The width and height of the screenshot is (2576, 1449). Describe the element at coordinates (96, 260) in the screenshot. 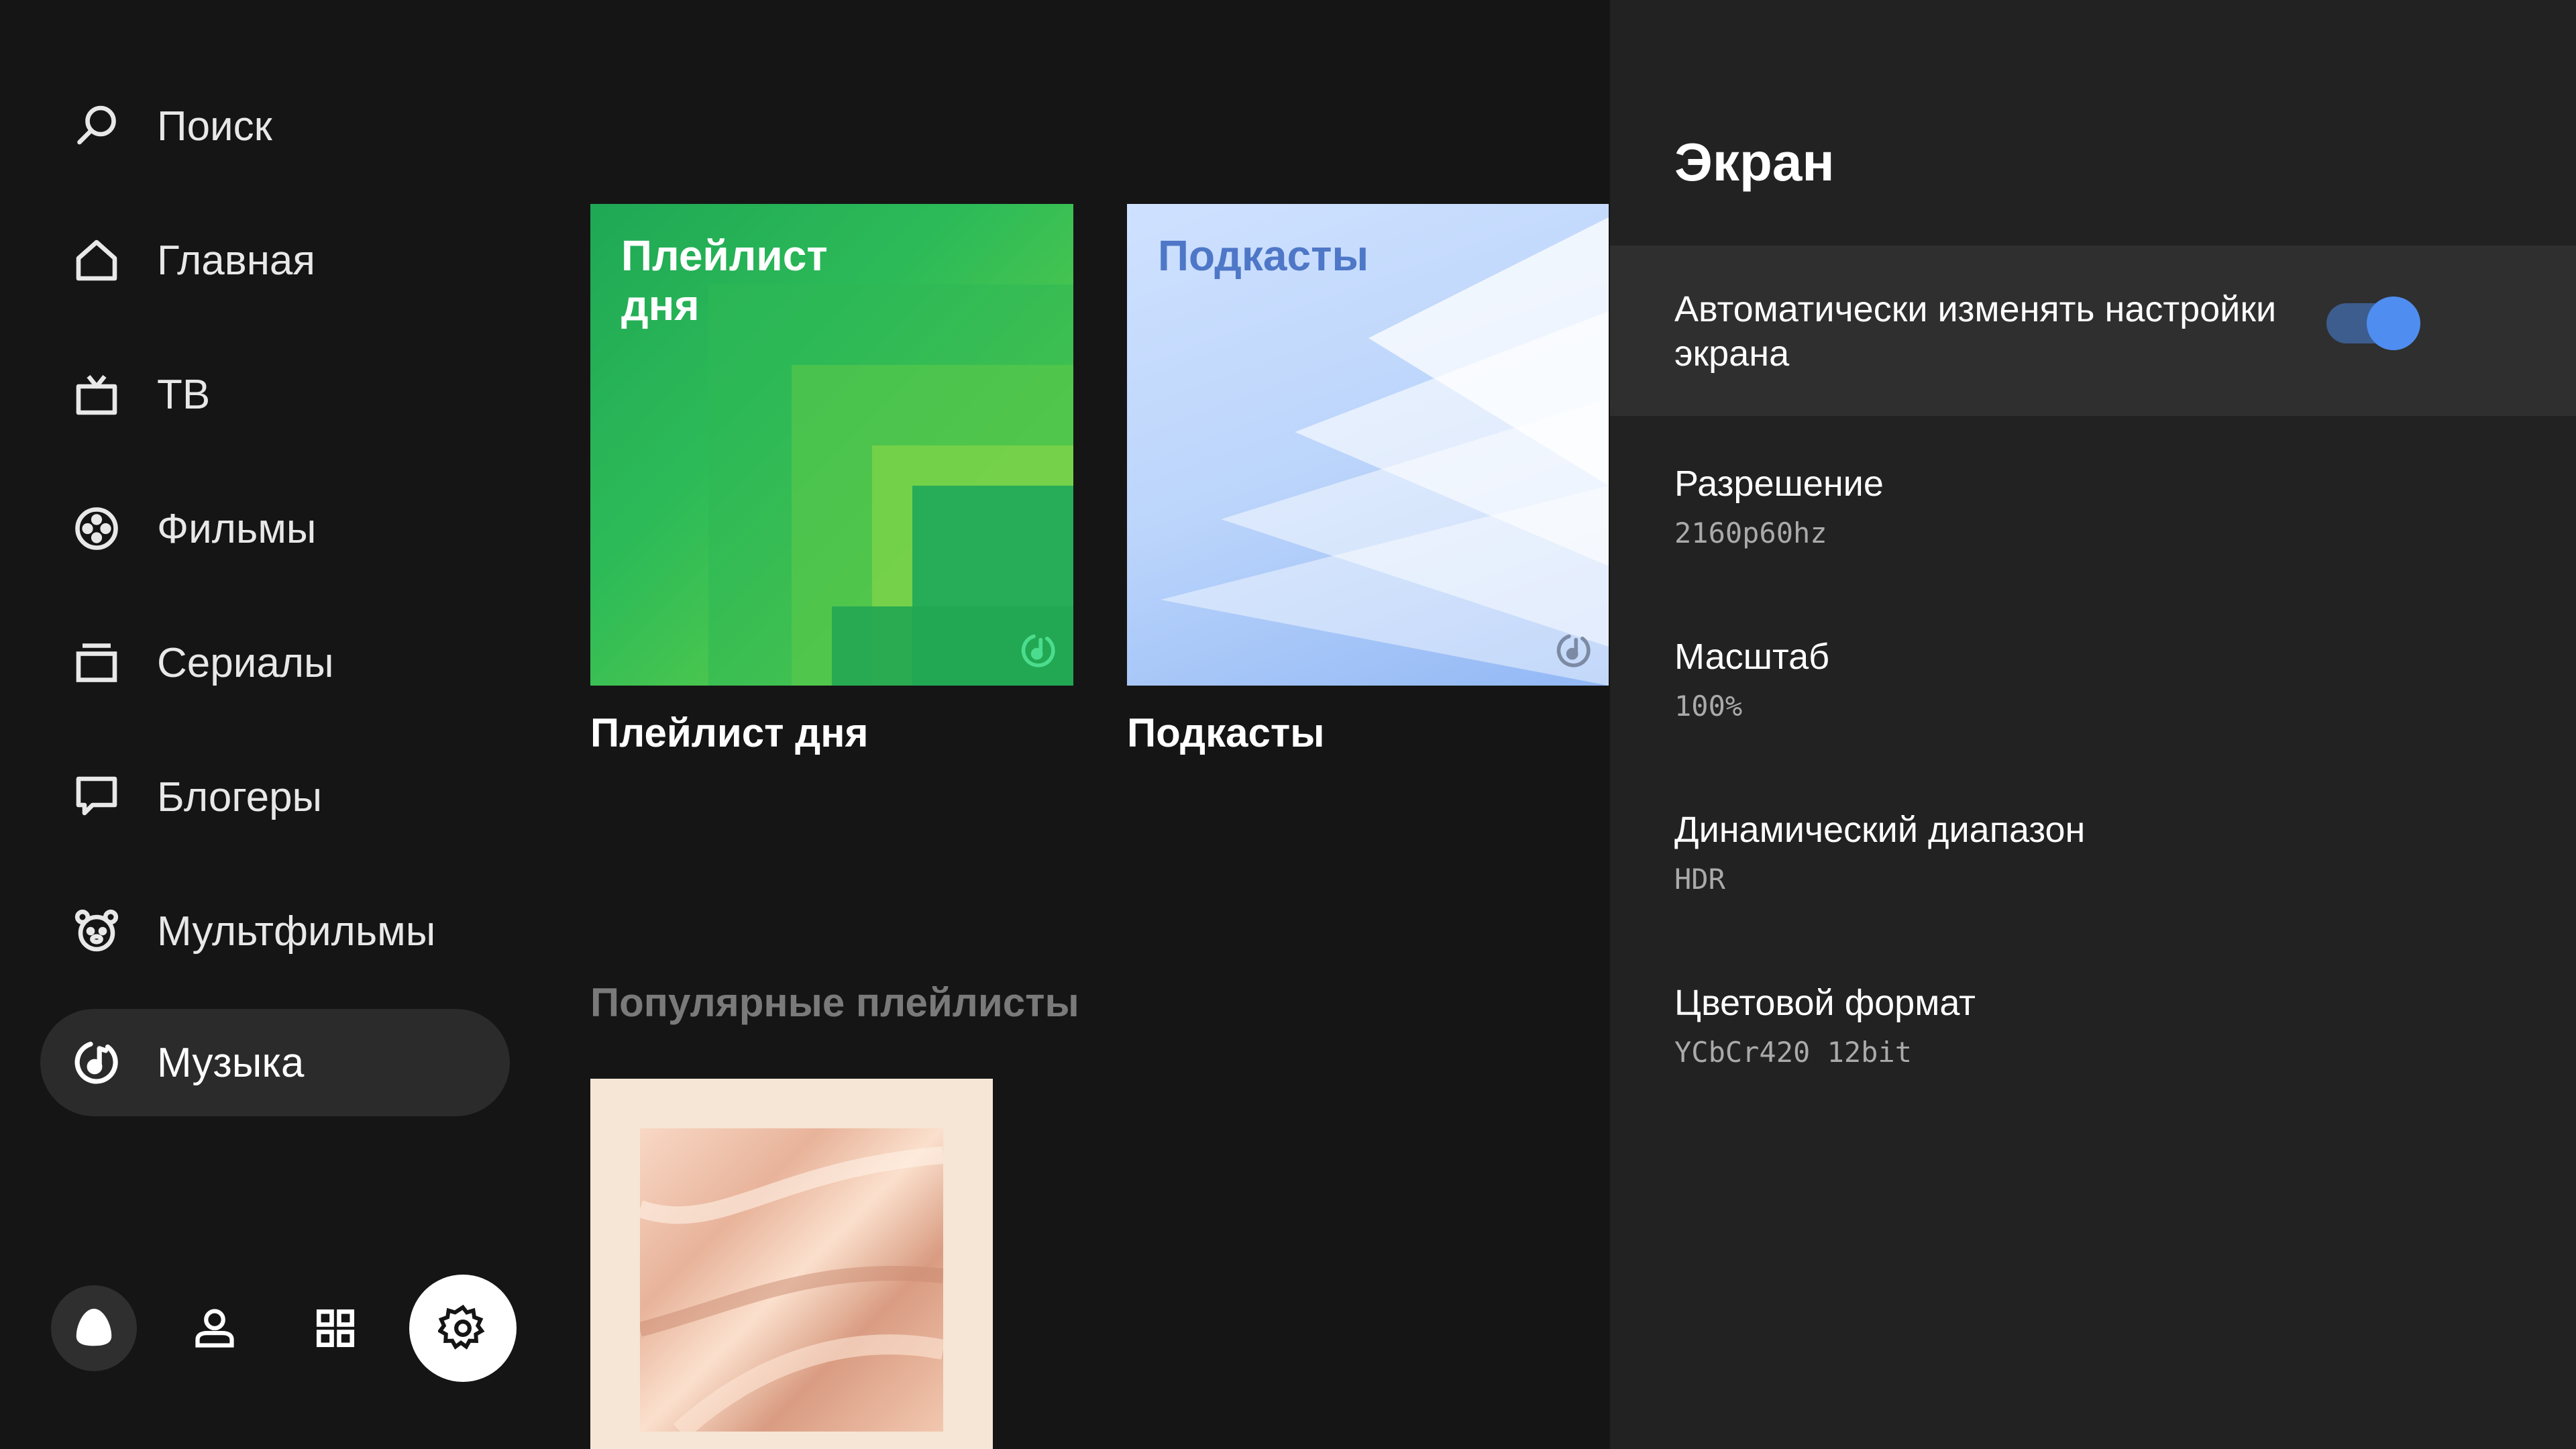

I see `home-icon` at that location.